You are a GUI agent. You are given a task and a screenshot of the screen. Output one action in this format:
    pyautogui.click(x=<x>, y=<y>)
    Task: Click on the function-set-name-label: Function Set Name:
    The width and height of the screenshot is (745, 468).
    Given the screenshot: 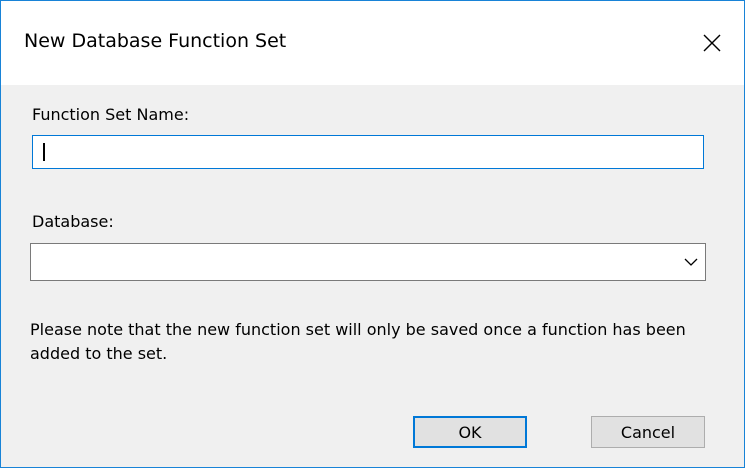 What is the action you would take?
    pyautogui.click(x=111, y=114)
    